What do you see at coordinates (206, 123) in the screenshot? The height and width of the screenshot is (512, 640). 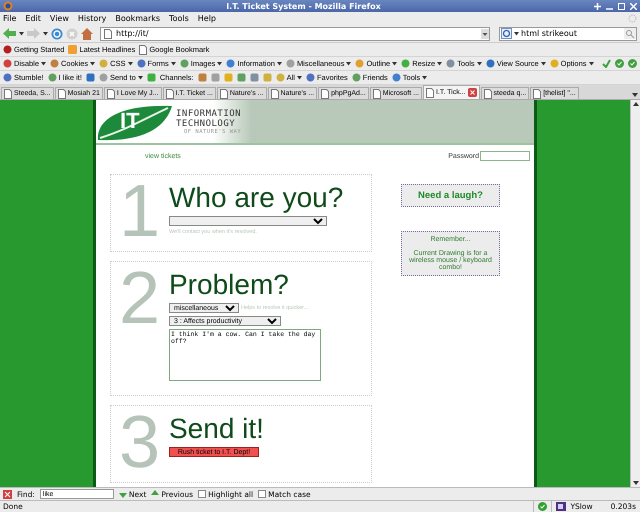 I see `logo-text: TECHNOLOGY` at bounding box center [206, 123].